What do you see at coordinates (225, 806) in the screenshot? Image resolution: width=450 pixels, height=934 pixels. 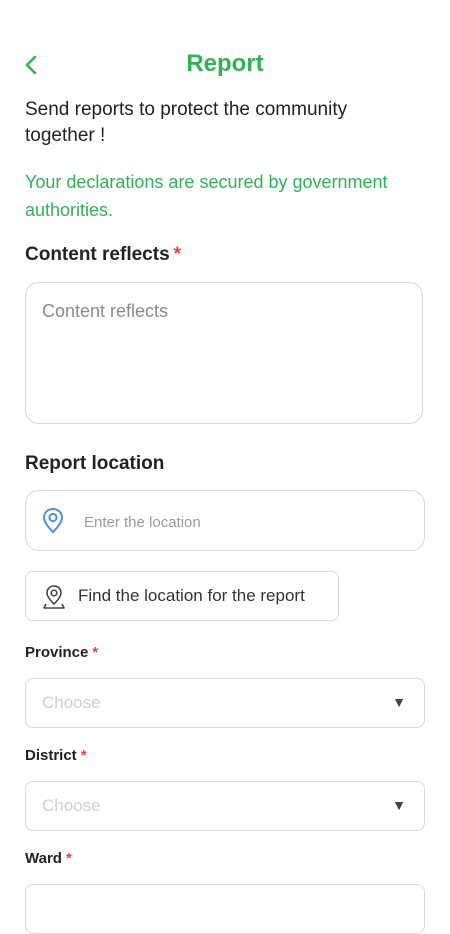 I see `district-select: Choose ▼` at bounding box center [225, 806].